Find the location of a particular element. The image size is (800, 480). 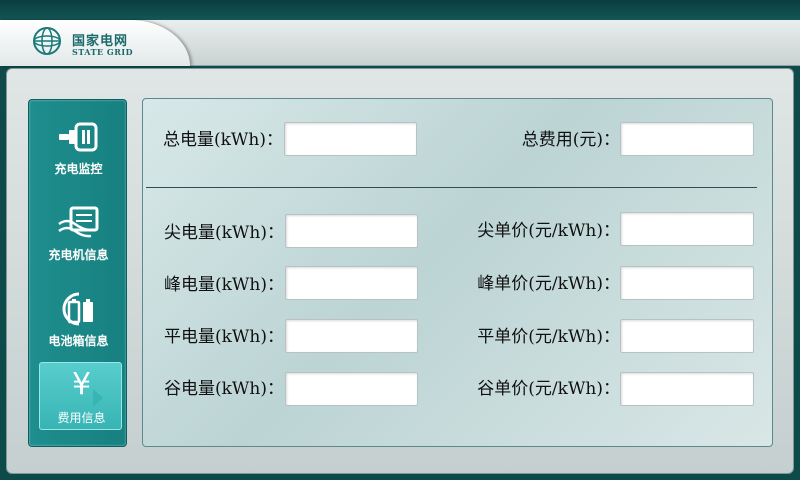

total-cost-field is located at coordinates (687, 139).